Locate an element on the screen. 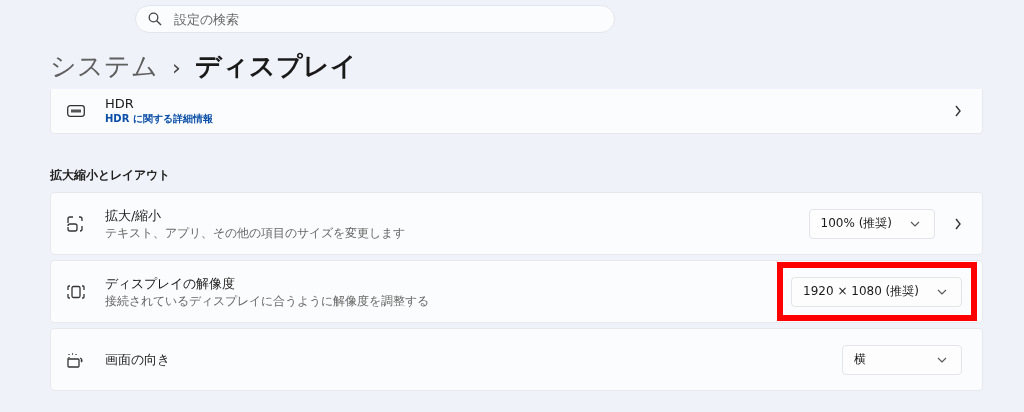 The height and width of the screenshot is (412, 1024). setting-card: 画面の向き 横 is located at coordinates (516, 359).